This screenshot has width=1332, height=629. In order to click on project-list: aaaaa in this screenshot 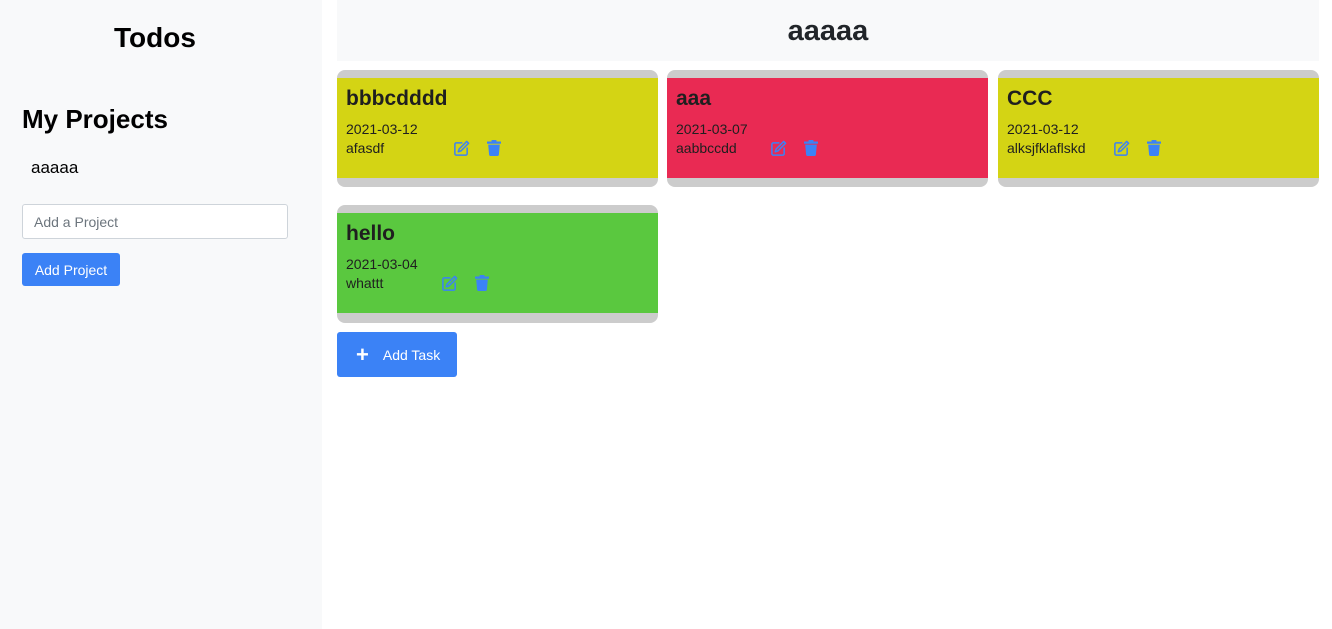, I will do `click(54, 168)`.